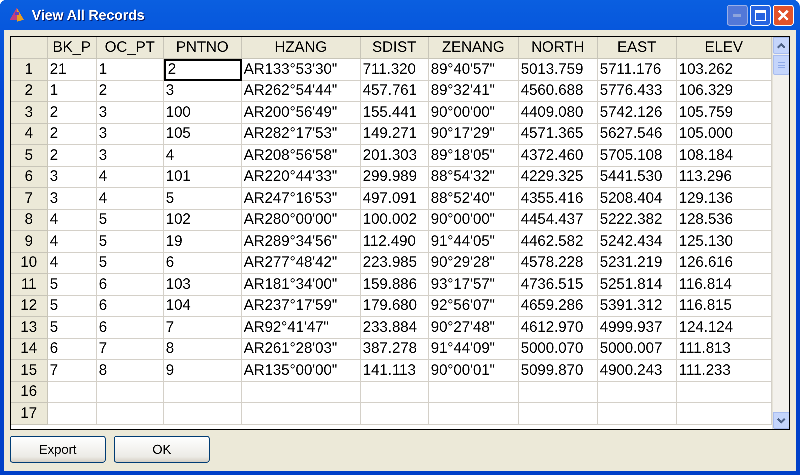 The width and height of the screenshot is (800, 475). What do you see at coordinates (395, 241) in the screenshot?
I see `table-cell: 112.490` at bounding box center [395, 241].